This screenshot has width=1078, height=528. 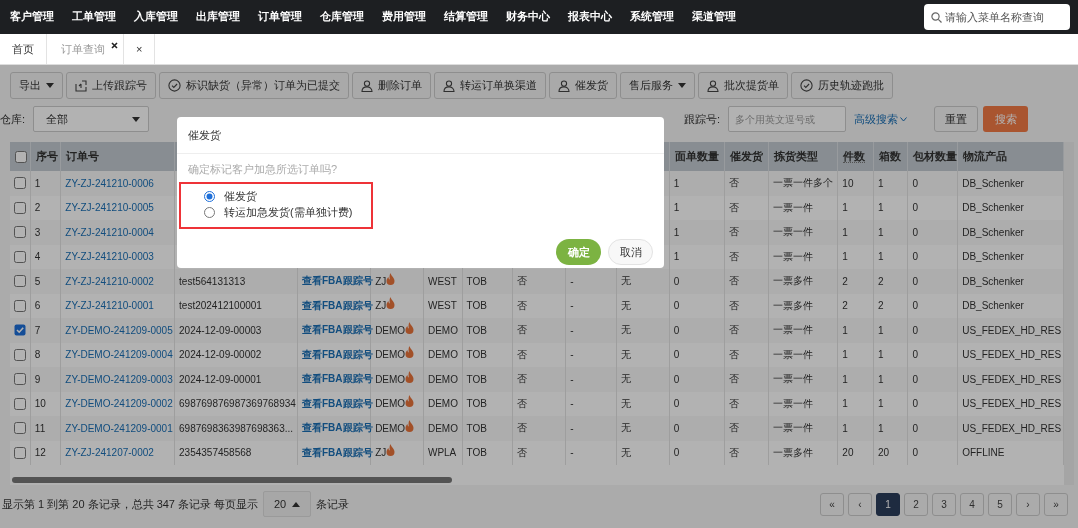 What do you see at coordinates (37, 379) in the screenshot?
I see `table-cell: 9` at bounding box center [37, 379].